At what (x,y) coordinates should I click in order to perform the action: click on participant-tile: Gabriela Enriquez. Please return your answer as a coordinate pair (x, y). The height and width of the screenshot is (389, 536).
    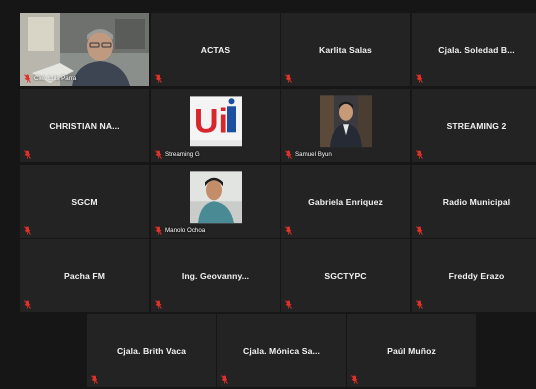
    Looking at the image, I should click on (345, 201).